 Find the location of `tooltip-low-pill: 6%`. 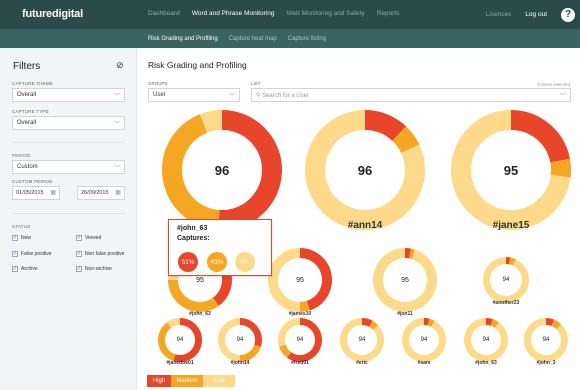

tooltip-low-pill: 6% is located at coordinates (245, 262).